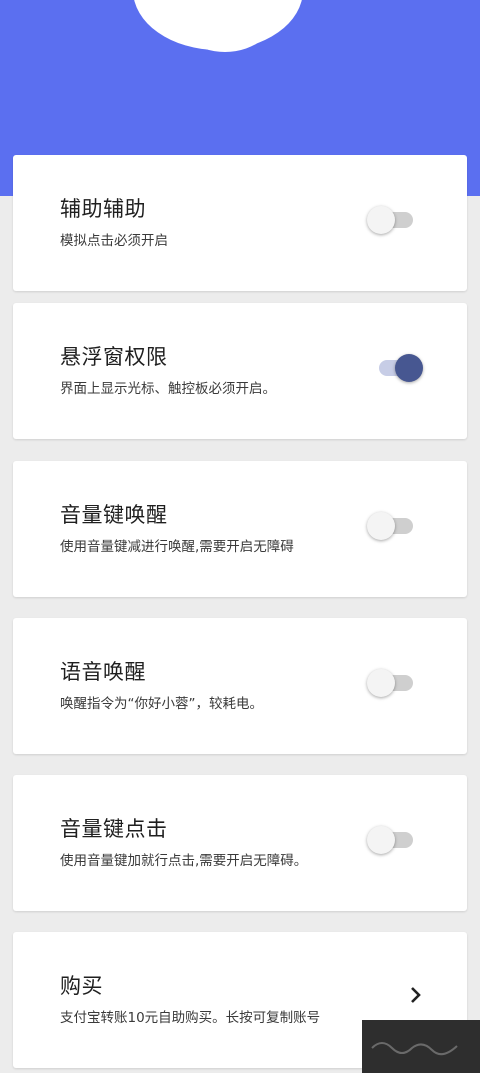 This screenshot has height=1073, width=480. Describe the element at coordinates (161, 704) in the screenshot. I see `setting-description: 唤醒指令为“你好小蓉”，较耗电。` at that location.